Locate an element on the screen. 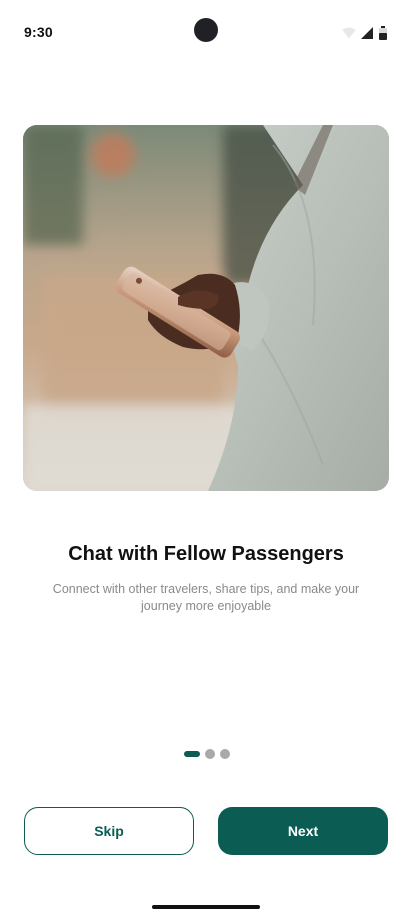  home-indicator is located at coordinates (206, 907).